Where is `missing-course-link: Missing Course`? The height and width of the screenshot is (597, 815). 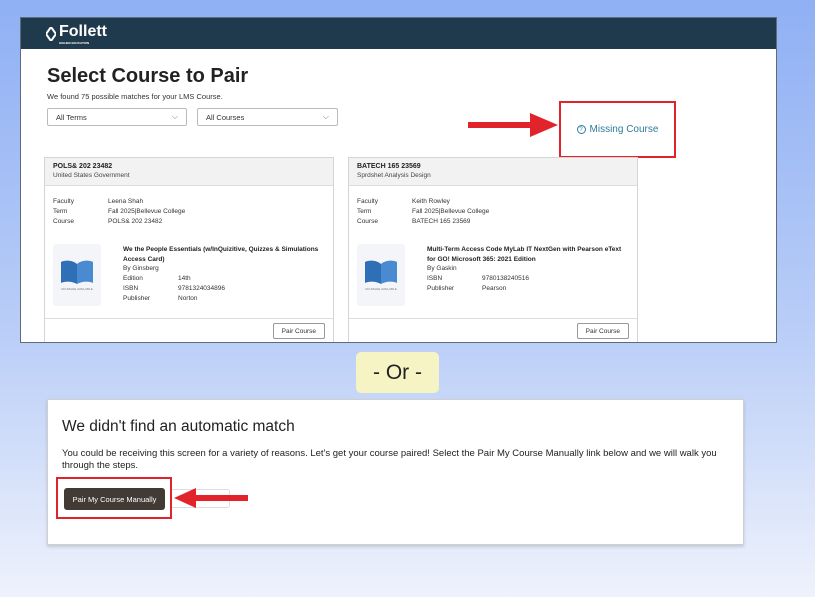 missing-course-link: Missing Course is located at coordinates (624, 129).